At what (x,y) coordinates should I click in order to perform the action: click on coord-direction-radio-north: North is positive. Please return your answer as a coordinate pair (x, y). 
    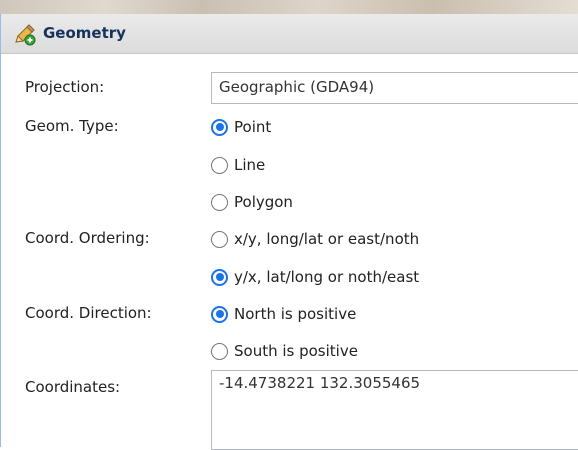
    Looking at the image, I should click on (283, 314).